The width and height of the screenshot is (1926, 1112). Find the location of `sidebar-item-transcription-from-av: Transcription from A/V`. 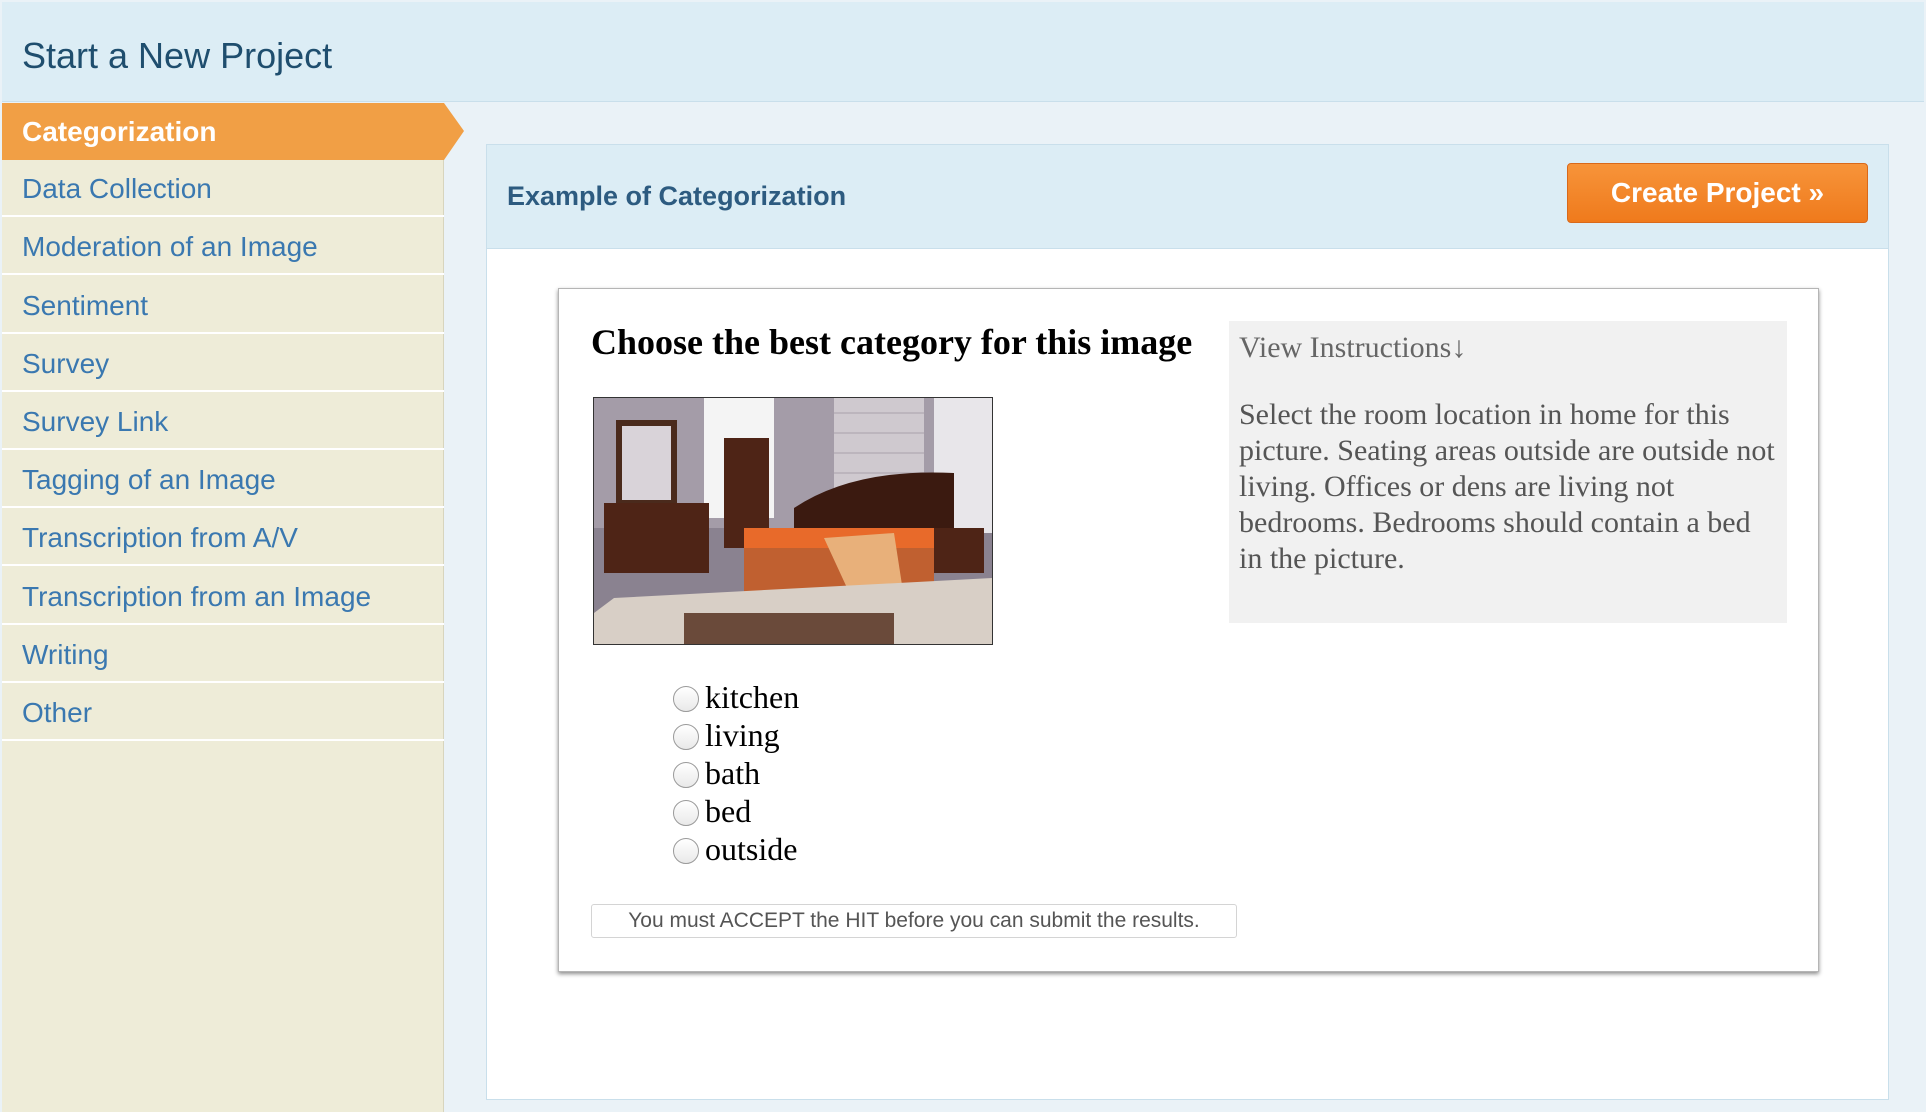

sidebar-item-transcription-from-av: Transcription from A/V is located at coordinates (223, 537).